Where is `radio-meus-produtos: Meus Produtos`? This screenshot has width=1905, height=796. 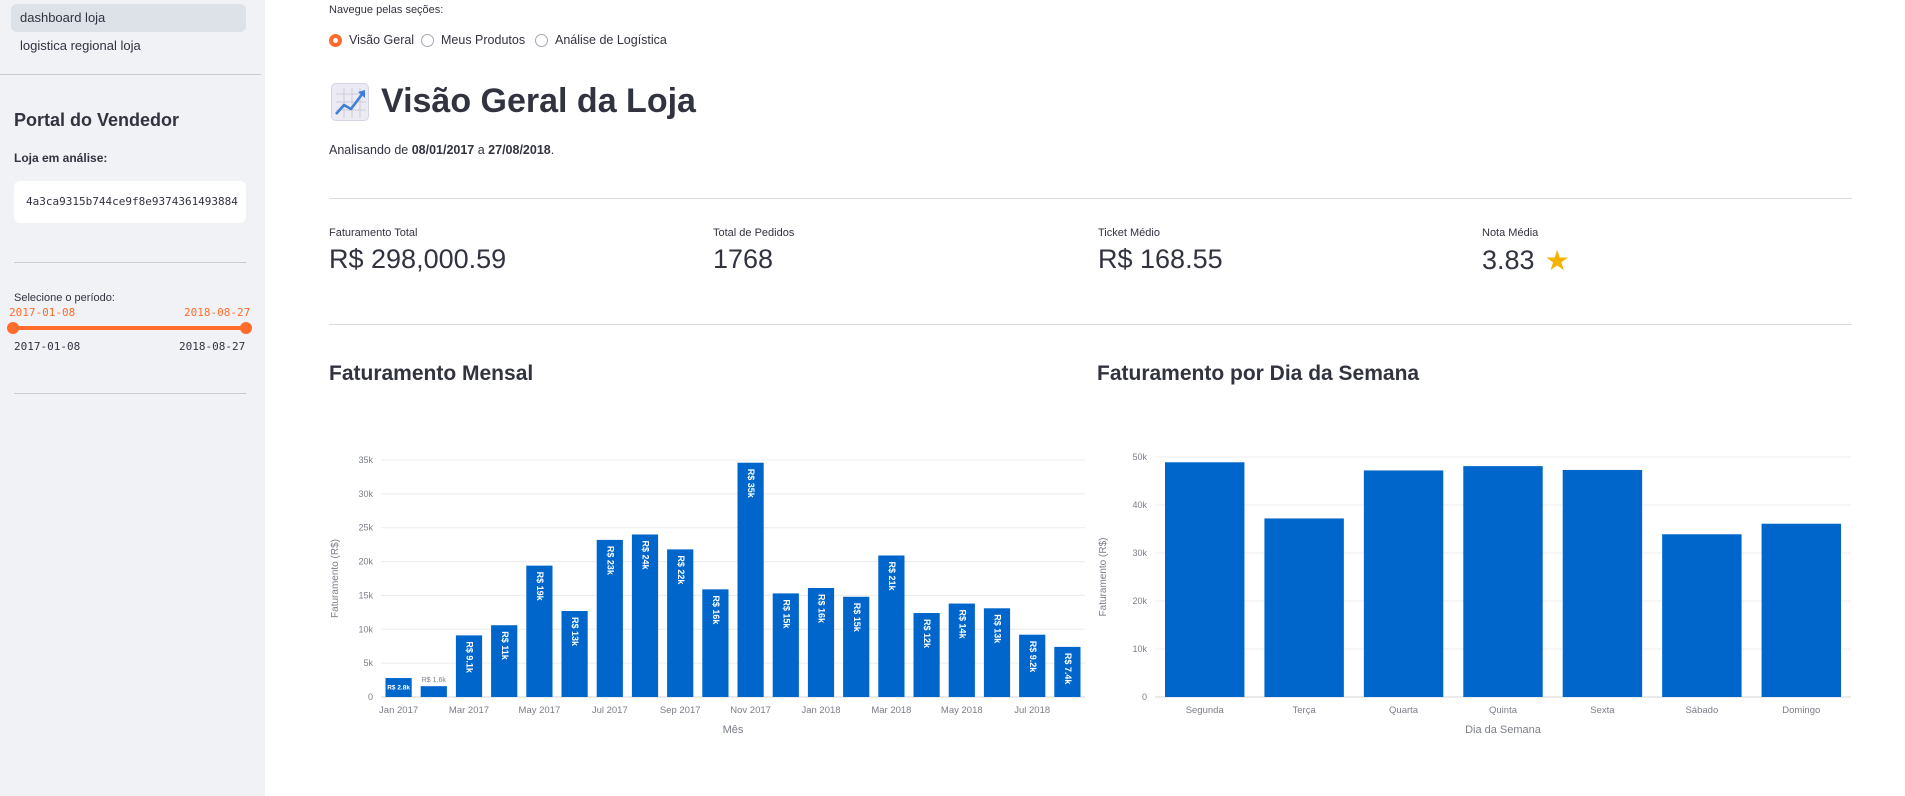
radio-meus-produtos: Meus Produtos is located at coordinates (473, 40).